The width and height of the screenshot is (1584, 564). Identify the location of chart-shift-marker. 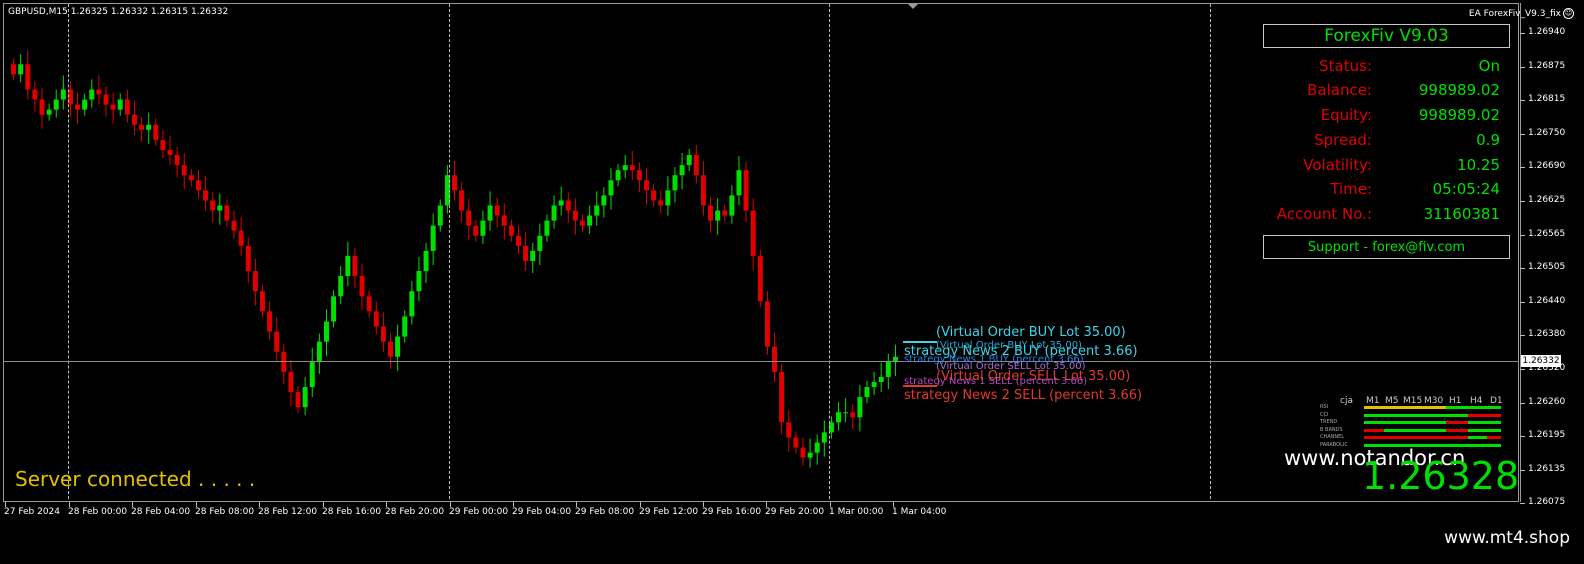
(913, 6).